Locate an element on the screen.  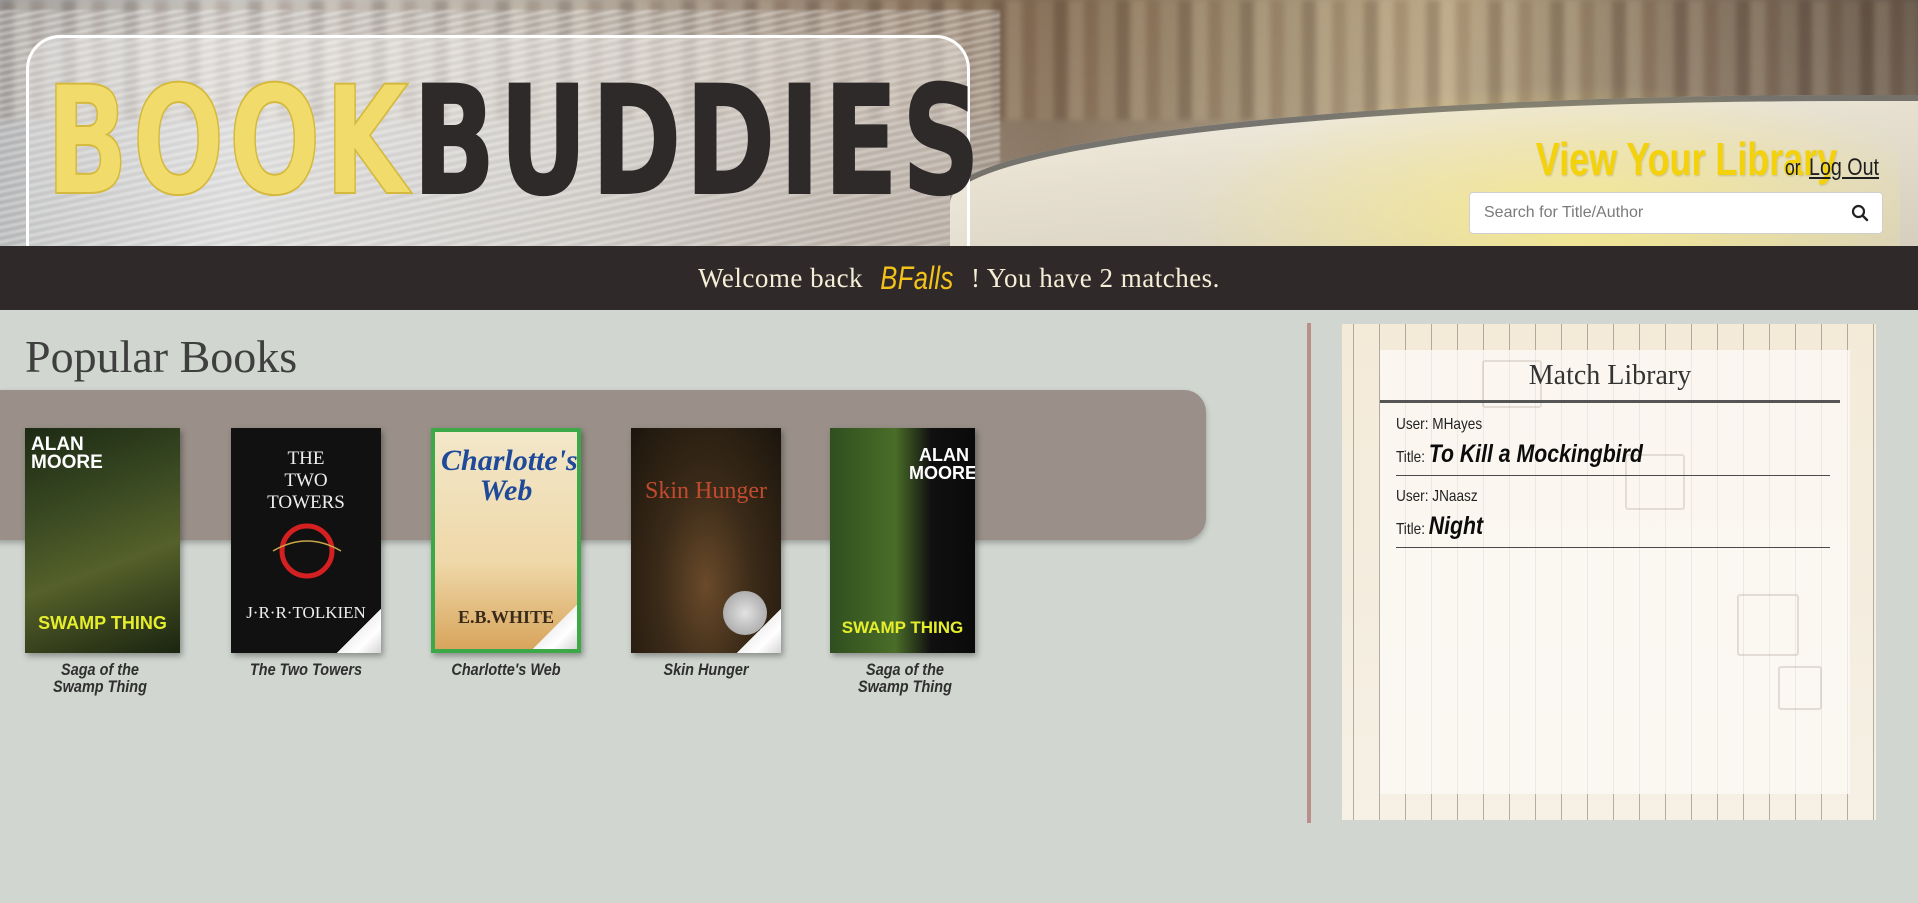
user-name: MHayes is located at coordinates (1457, 424).